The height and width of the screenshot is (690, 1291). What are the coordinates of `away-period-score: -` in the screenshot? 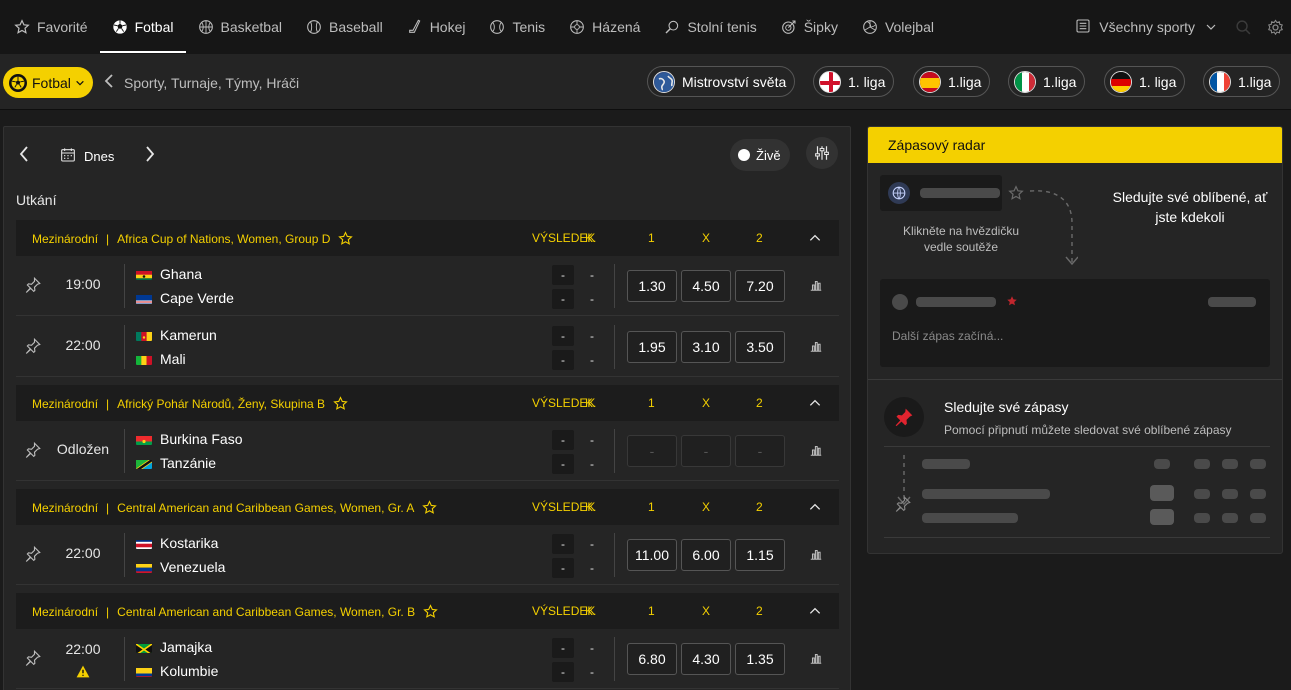 It's located at (592, 672).